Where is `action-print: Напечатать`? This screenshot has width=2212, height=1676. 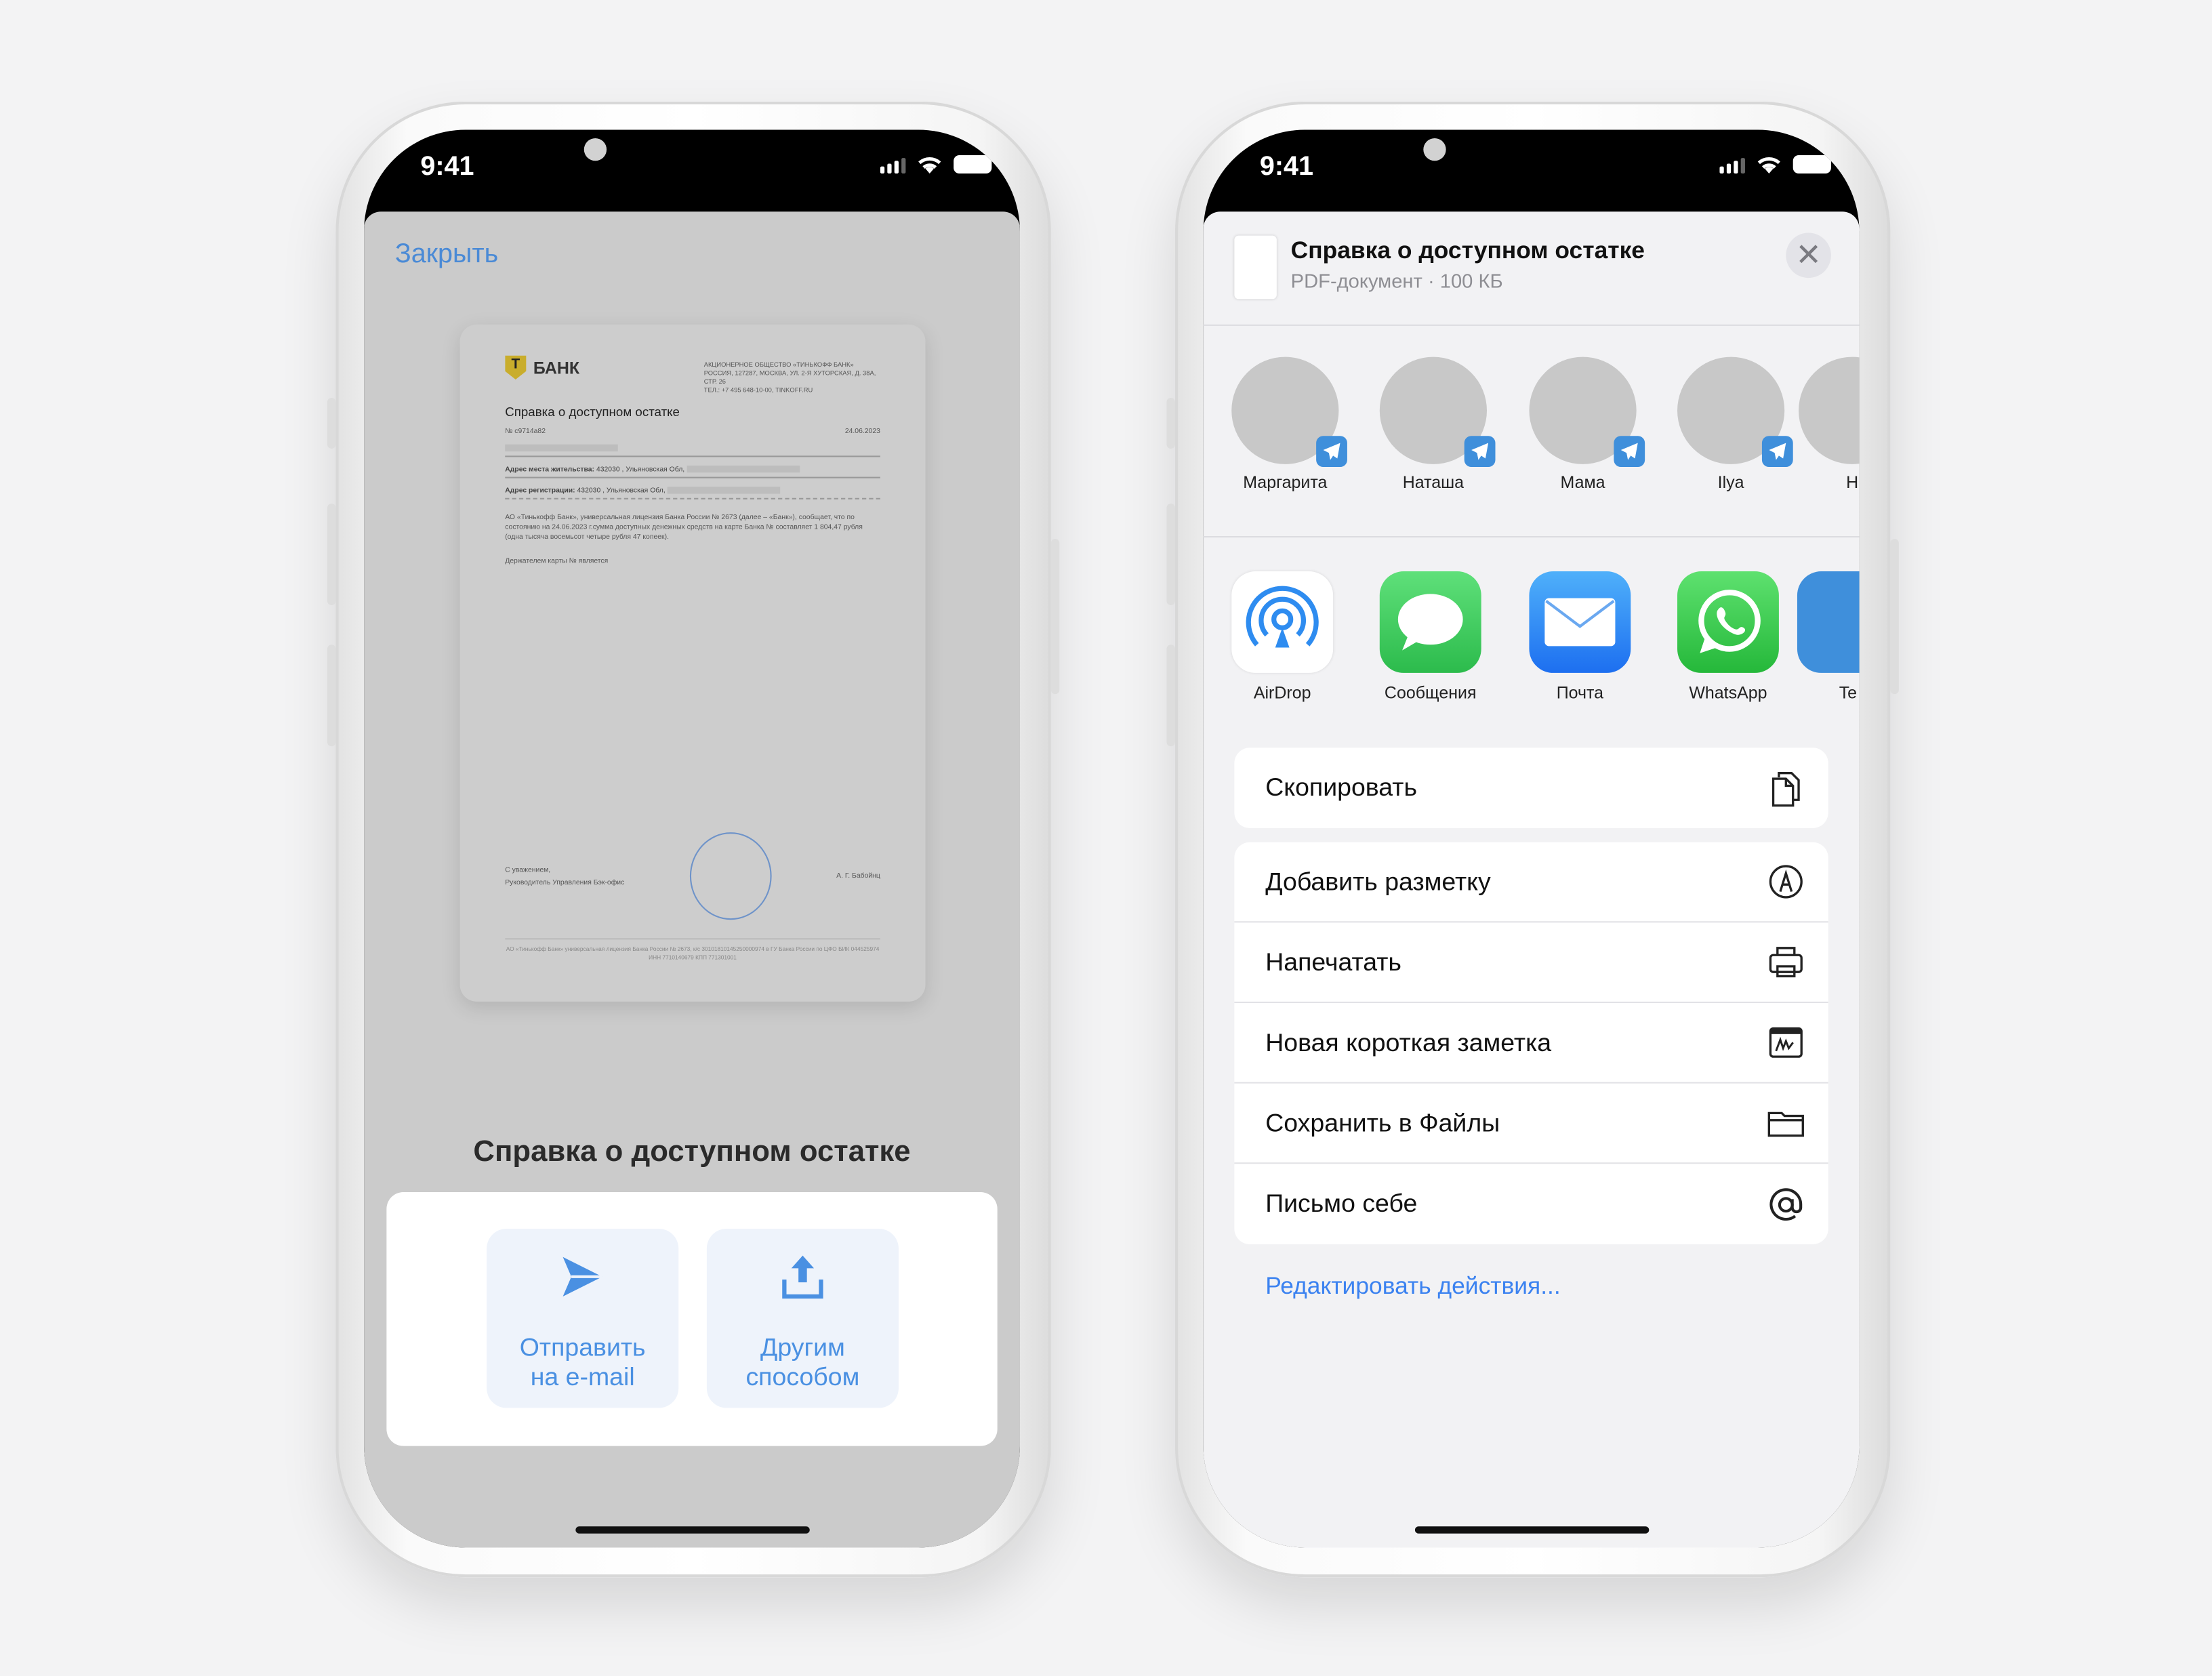 action-print: Напечатать is located at coordinates (1531, 963).